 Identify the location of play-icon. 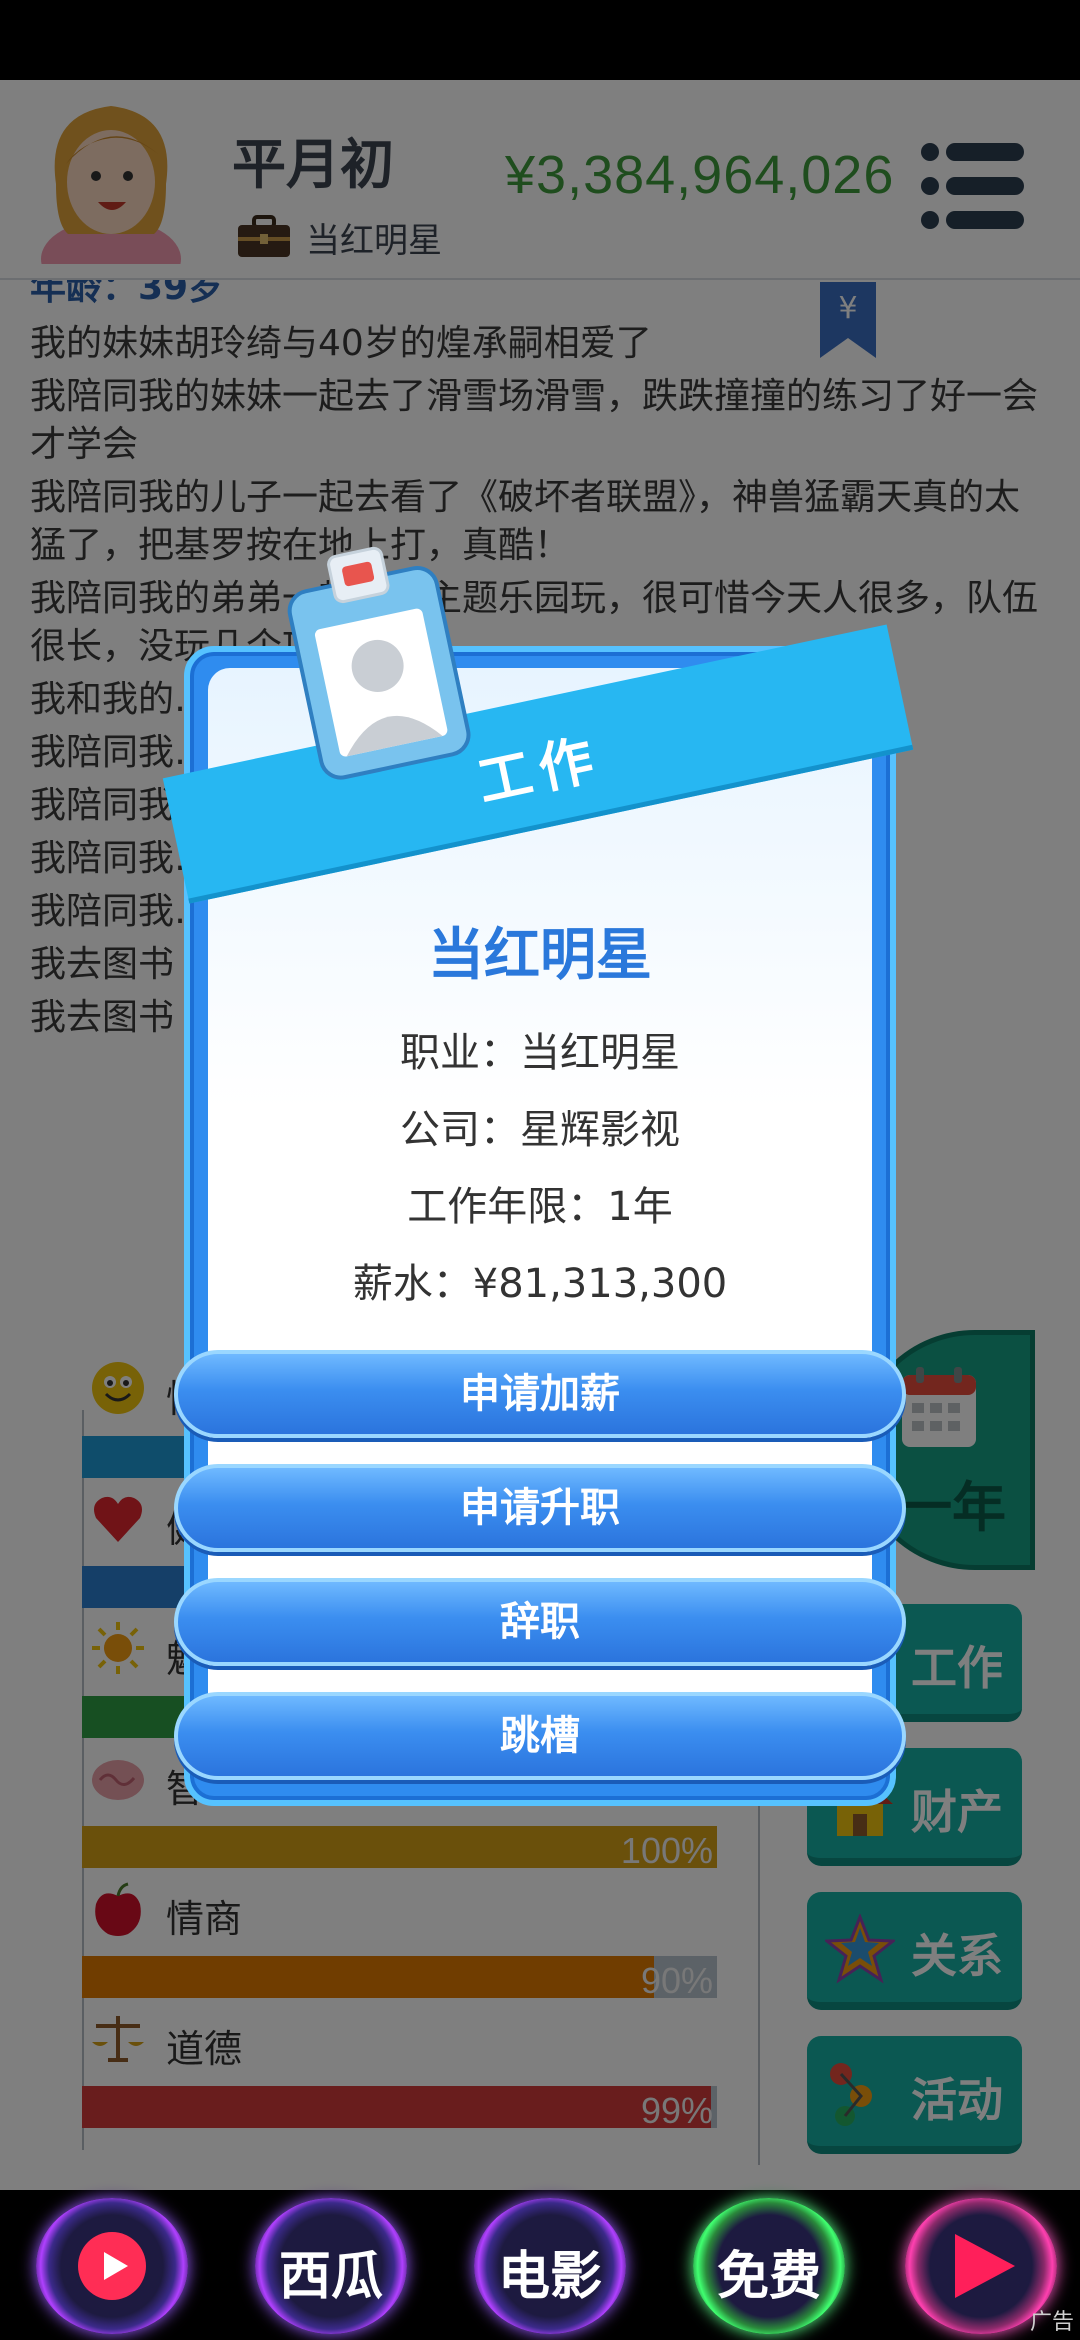
(985, 2266).